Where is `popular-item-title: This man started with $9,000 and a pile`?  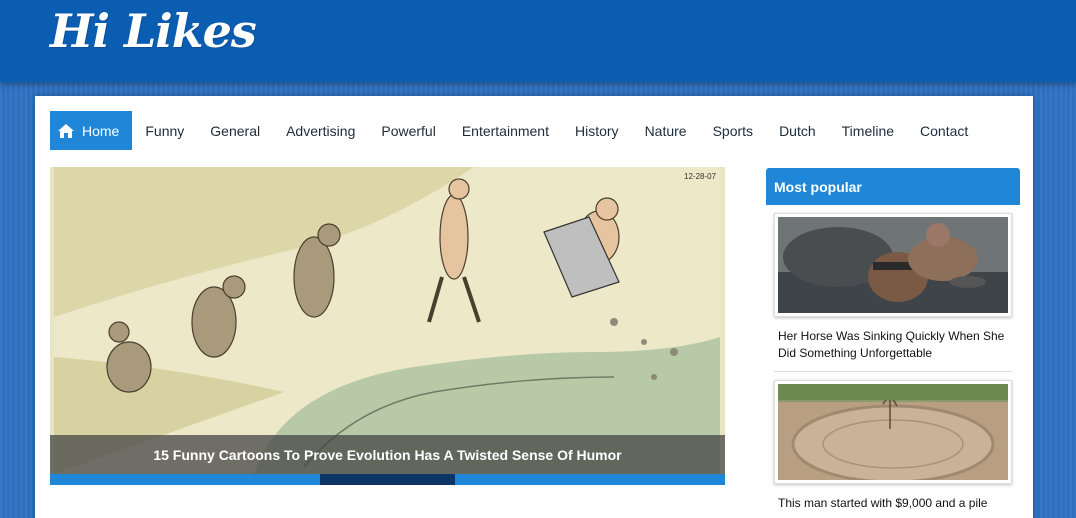 popular-item-title: This man started with $9,000 and a pile is located at coordinates (893, 501).